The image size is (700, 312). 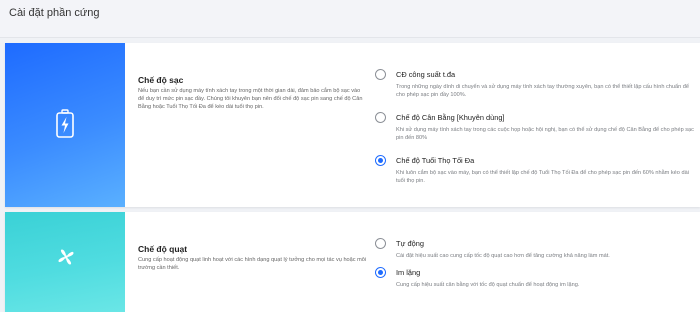 What do you see at coordinates (426, 74) in the screenshot?
I see `option-label: CĐ công suất t.đa` at bounding box center [426, 74].